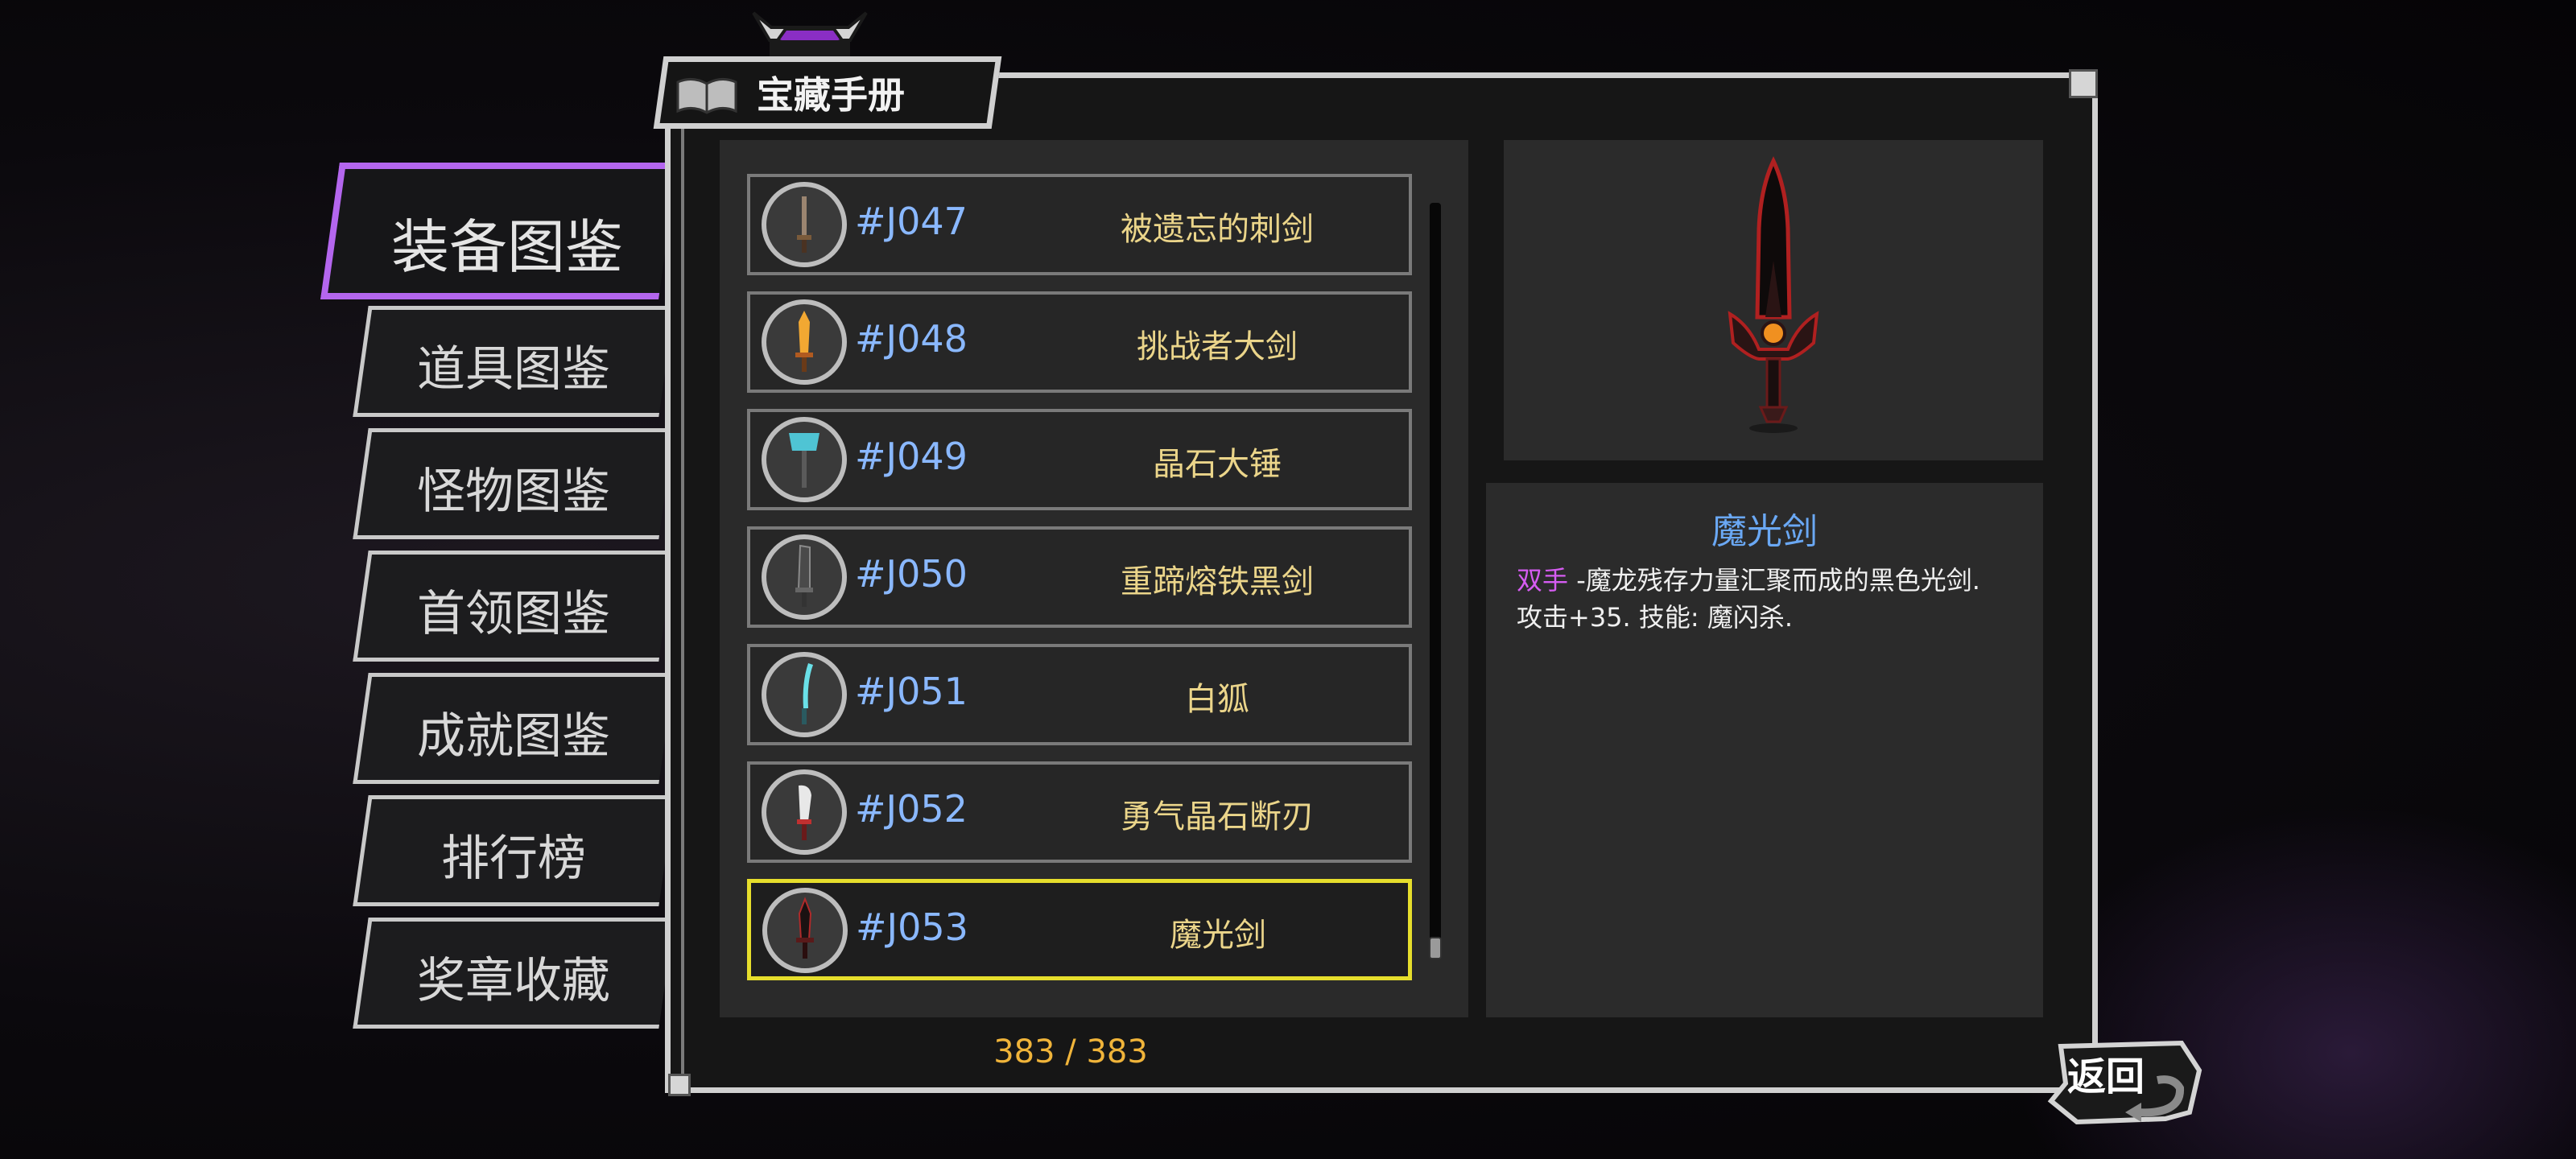  I want to click on rapier-icon, so click(804, 224).